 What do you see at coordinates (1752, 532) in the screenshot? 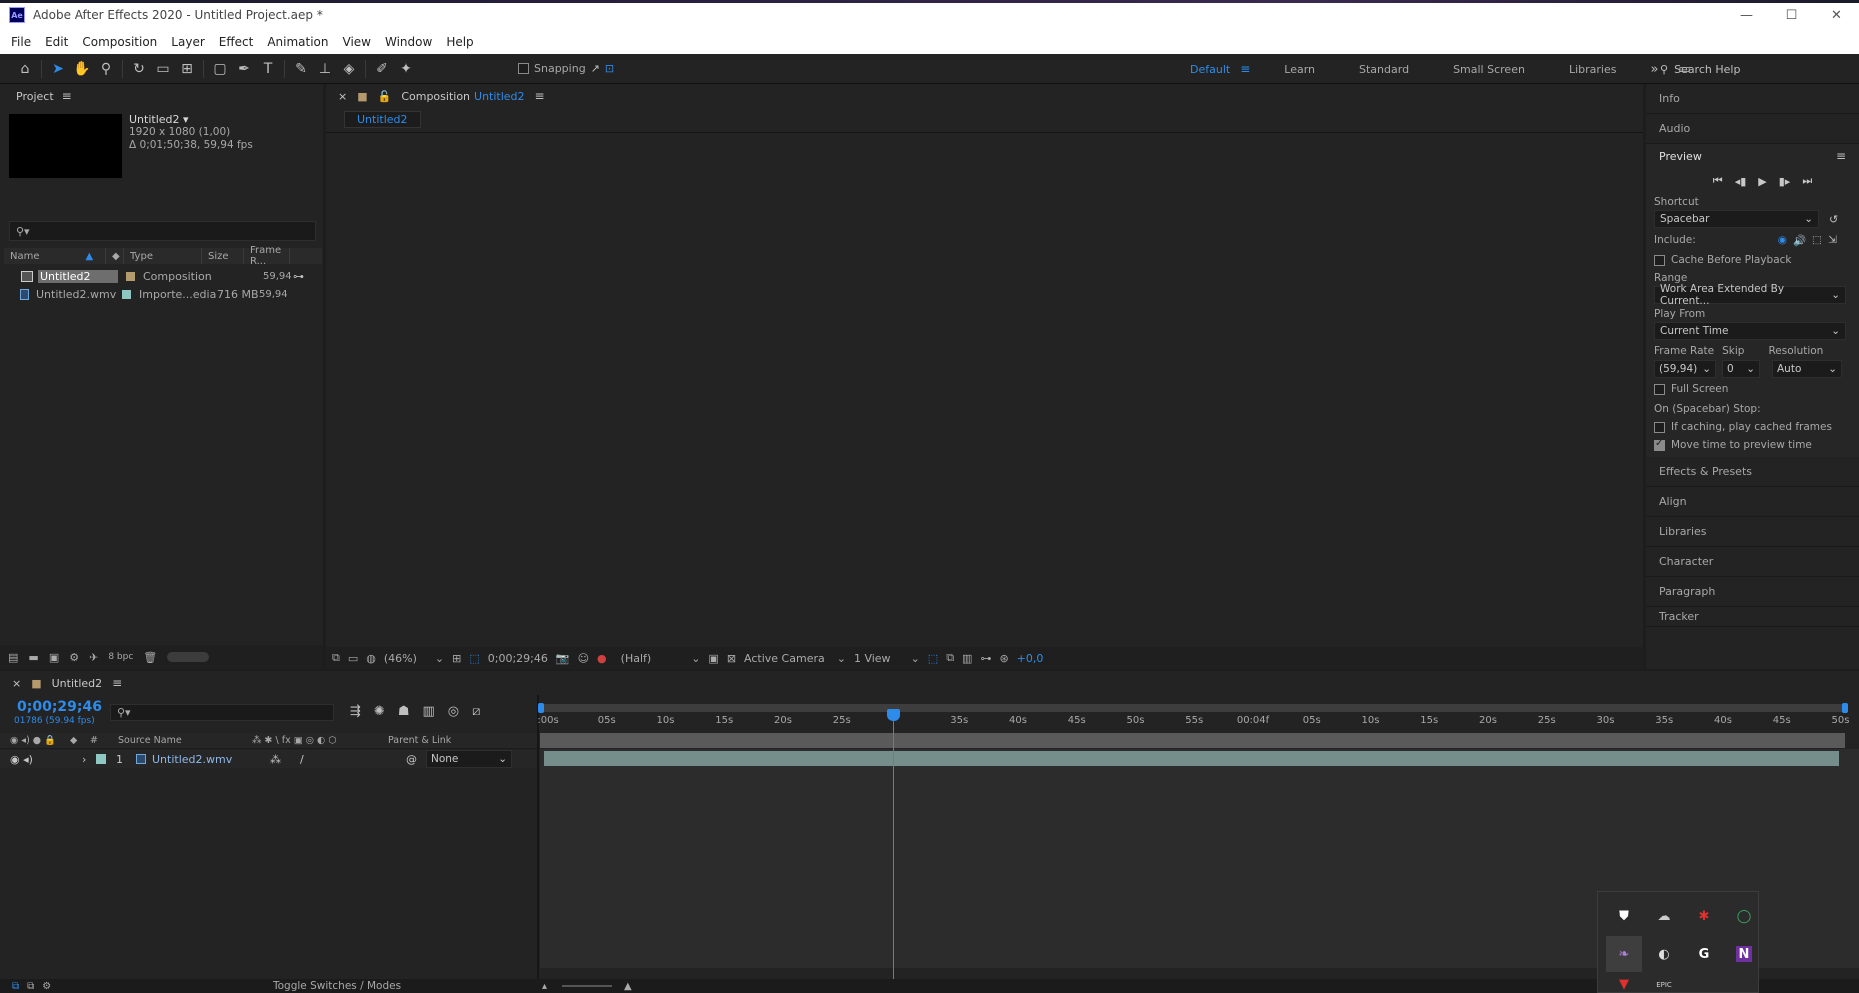
I see `libraries-tab: Libraries` at bounding box center [1752, 532].